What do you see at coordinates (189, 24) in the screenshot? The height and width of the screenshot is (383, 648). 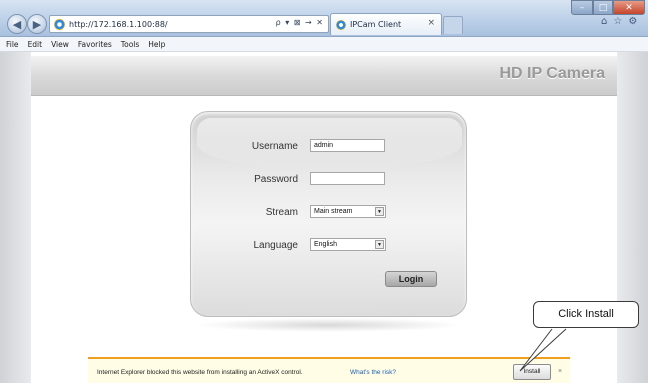 I see `address-bar: http://172.168.1.100:88/ ρ ▾ ⊠ → ✕` at bounding box center [189, 24].